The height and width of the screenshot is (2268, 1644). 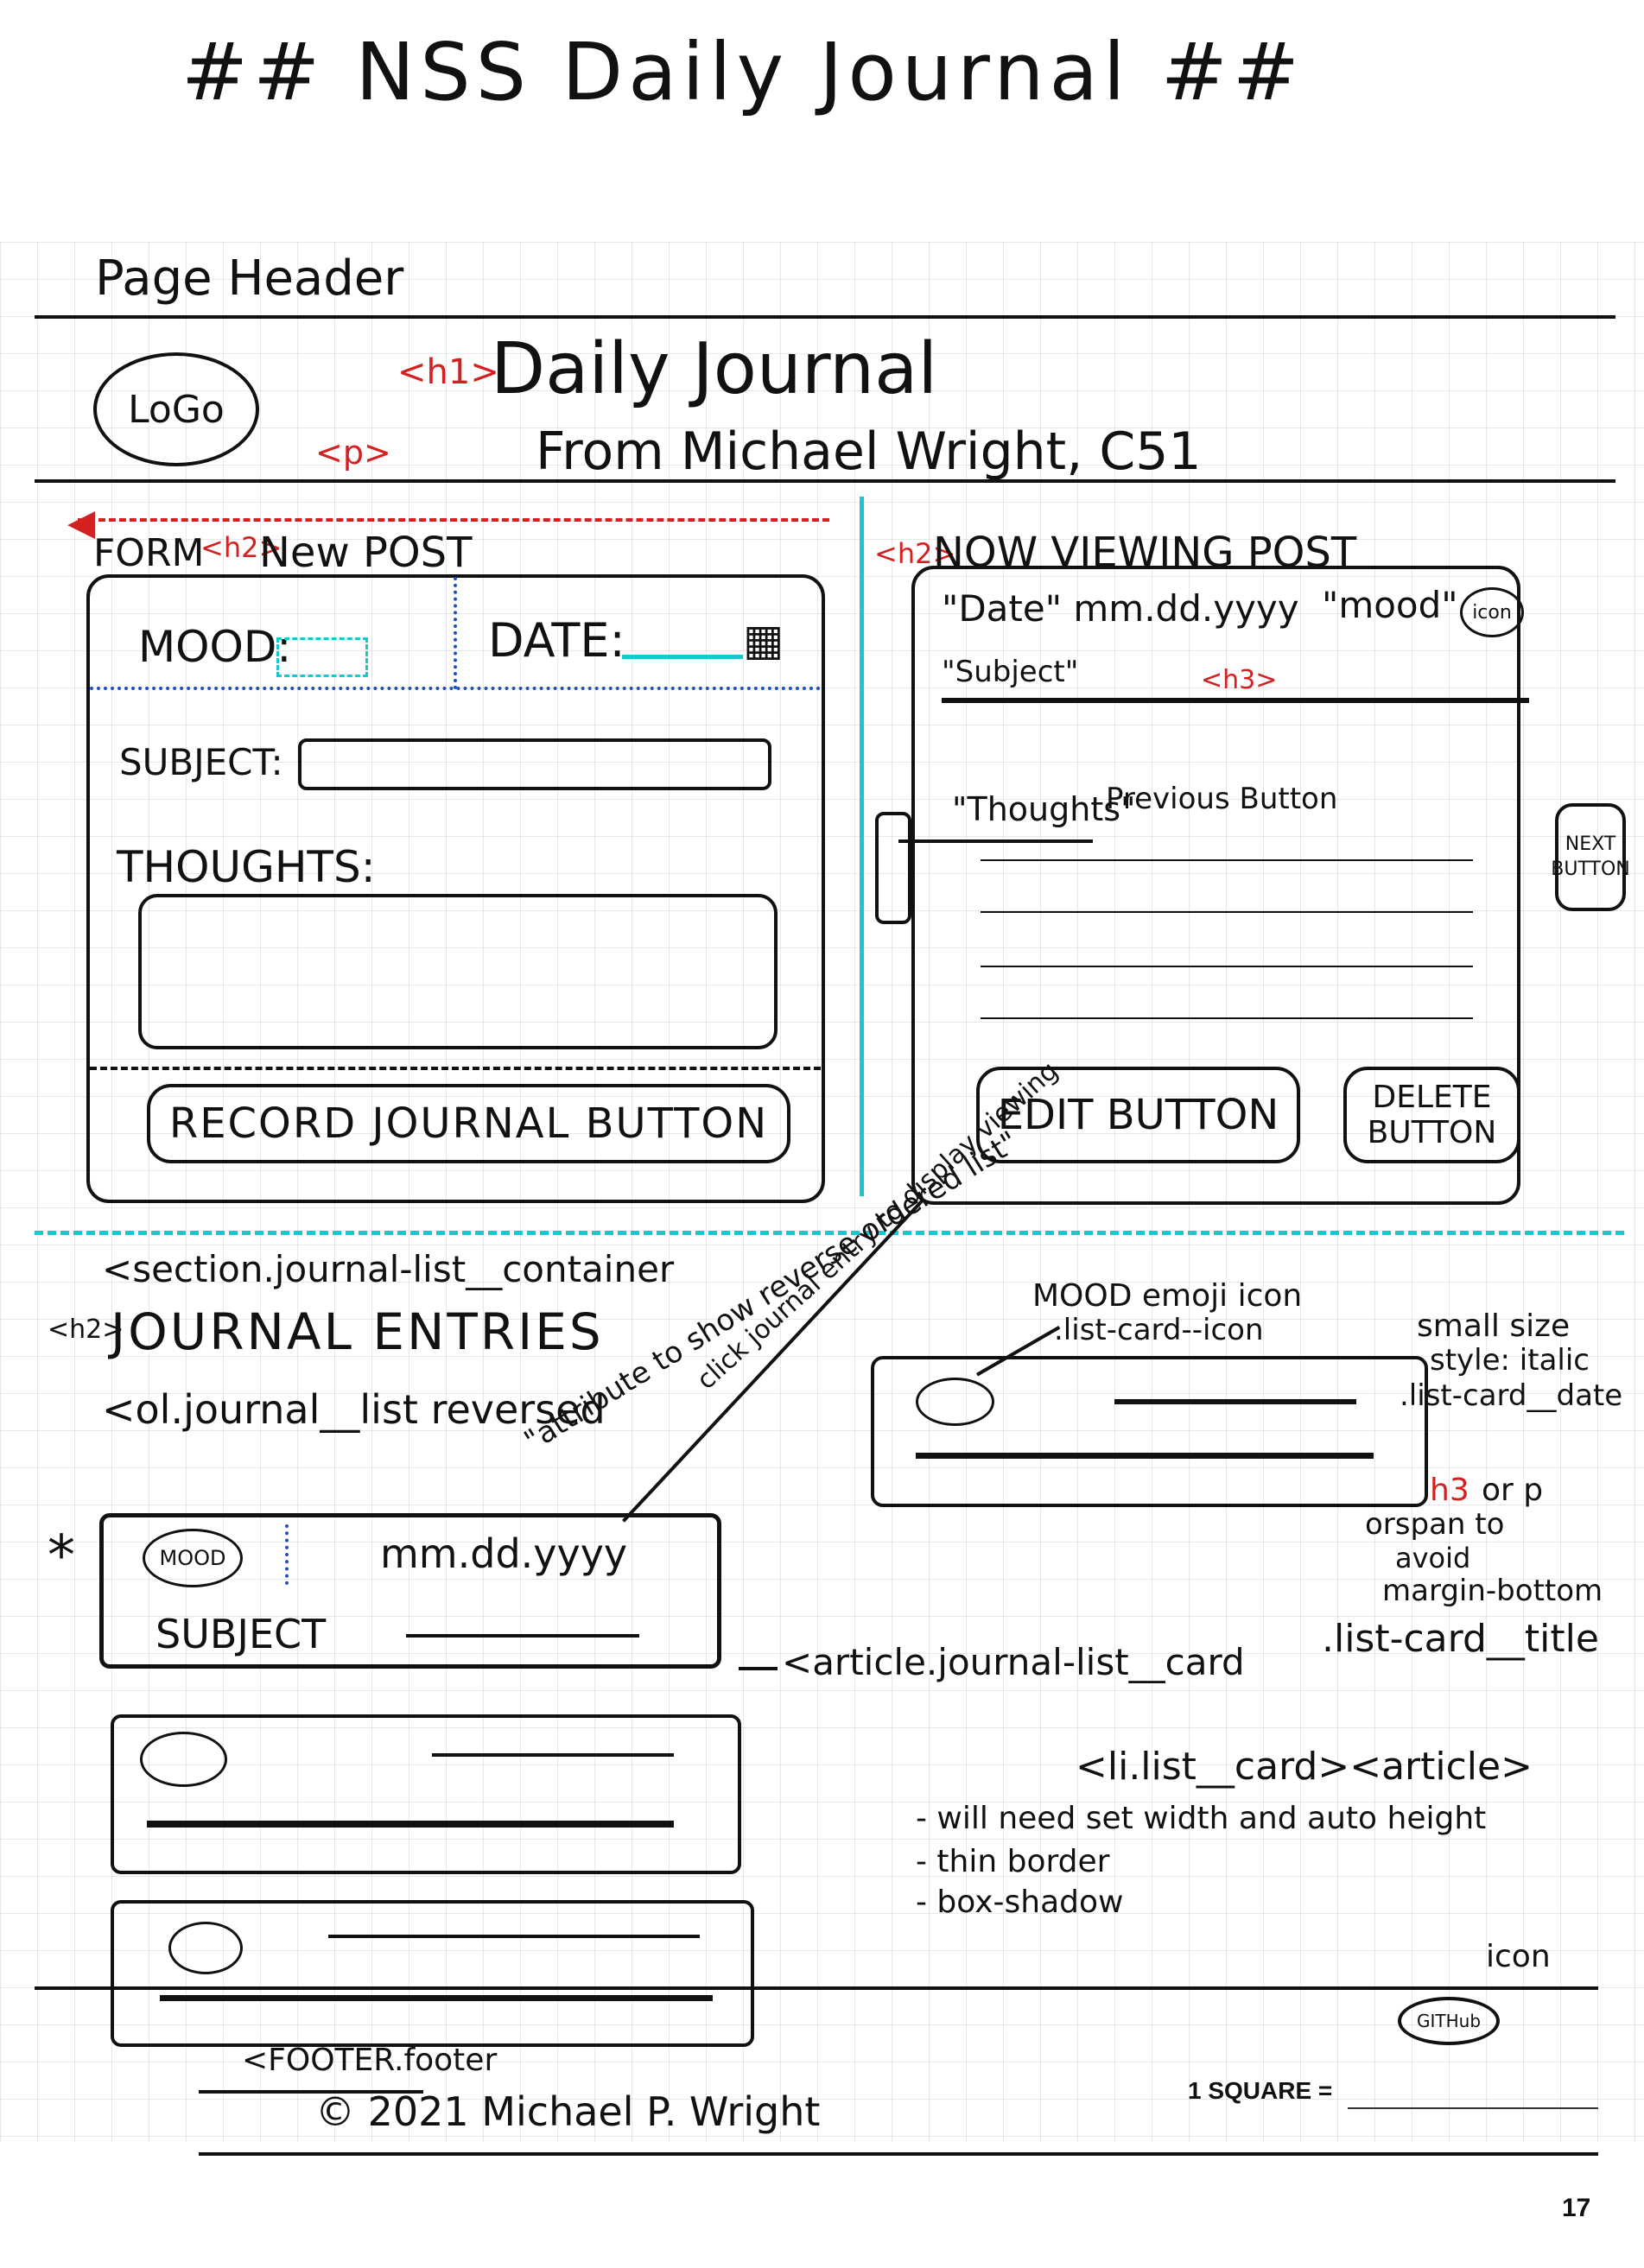 I want to click on github-icon-text: GITHub, so click(x=1449, y=2021).